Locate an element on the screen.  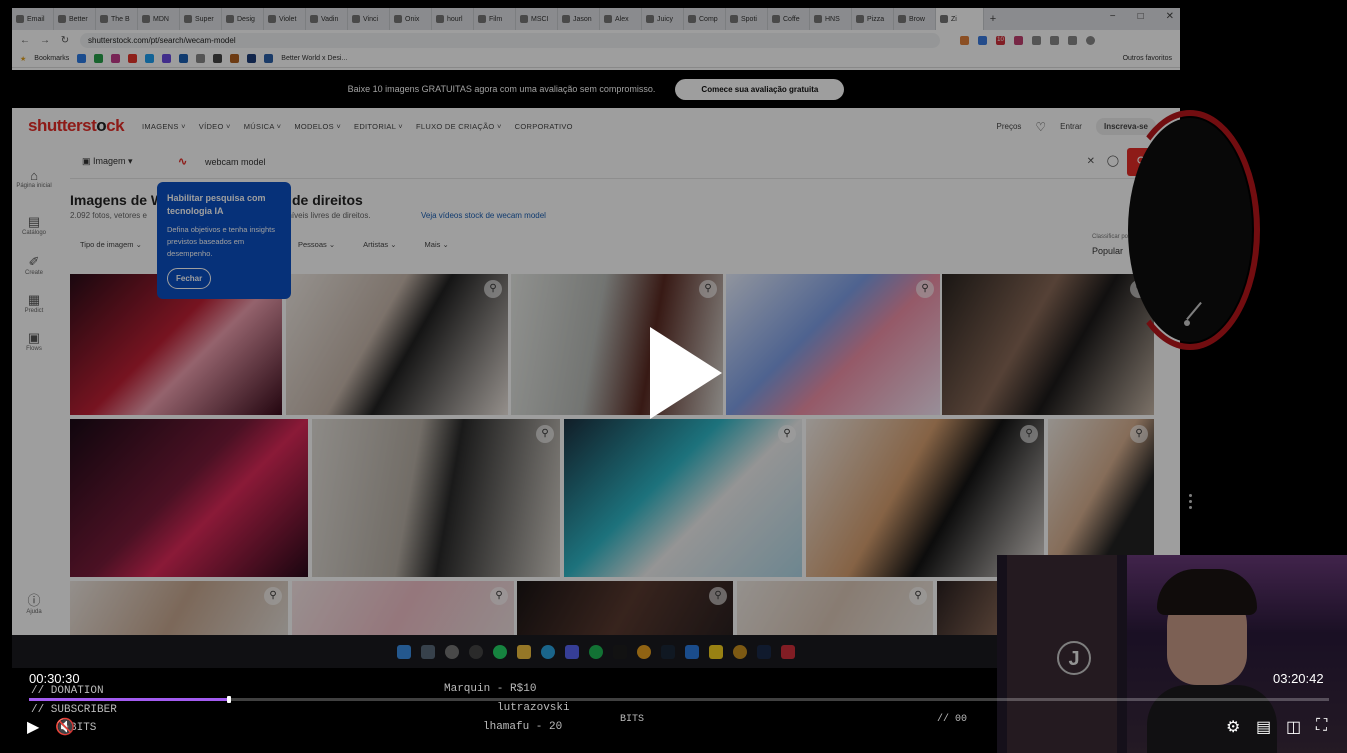
play-icon is located at coordinates (686, 373).